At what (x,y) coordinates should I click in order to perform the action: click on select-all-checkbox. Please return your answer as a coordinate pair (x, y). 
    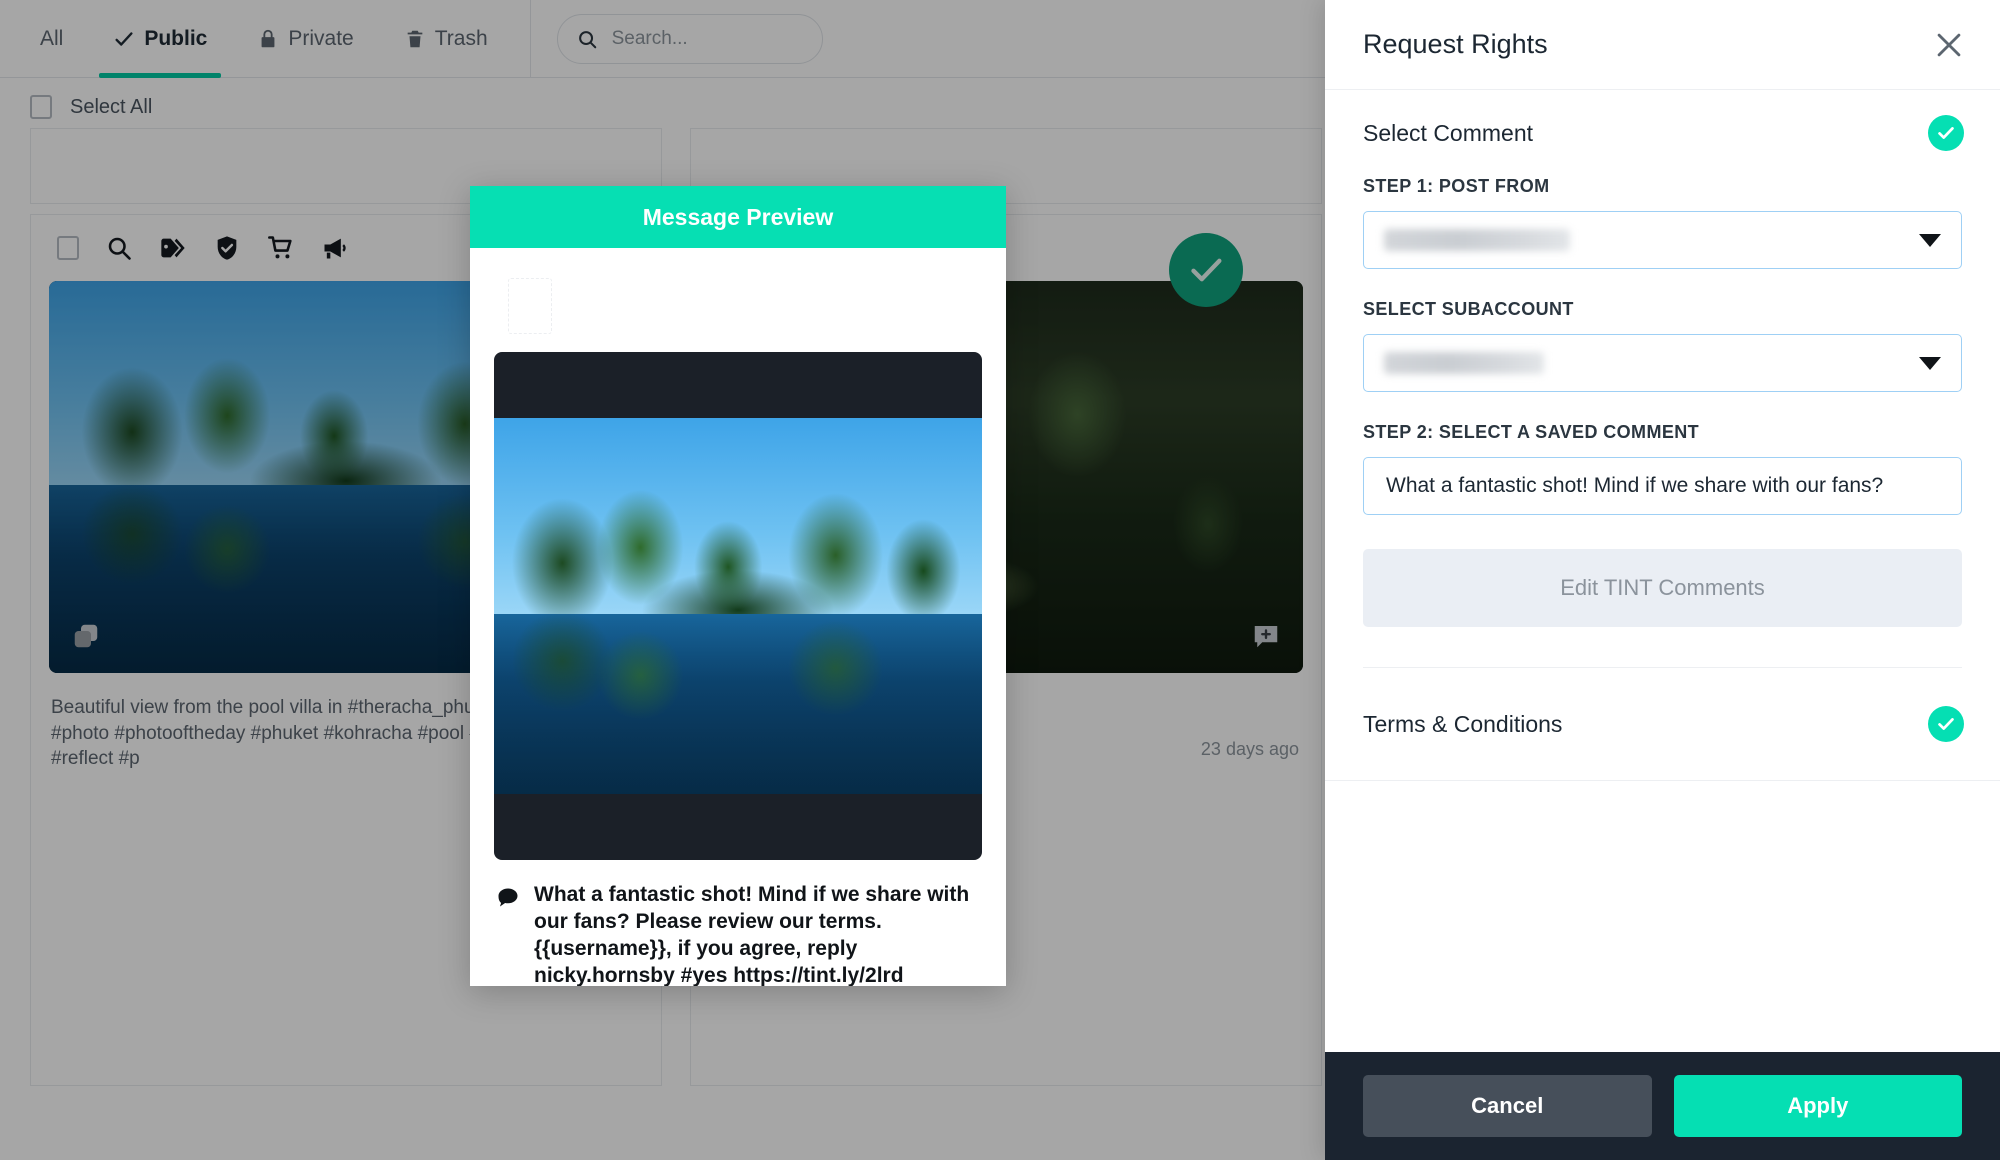
    Looking at the image, I should click on (41, 107).